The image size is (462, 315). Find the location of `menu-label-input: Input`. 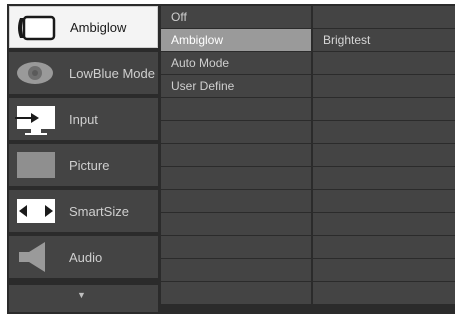

menu-label-input: Input is located at coordinates (83, 119).